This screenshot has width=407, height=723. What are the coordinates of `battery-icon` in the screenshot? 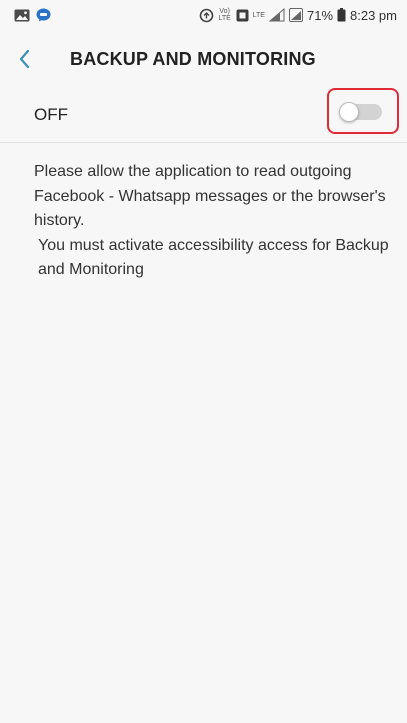 It's located at (341, 15).